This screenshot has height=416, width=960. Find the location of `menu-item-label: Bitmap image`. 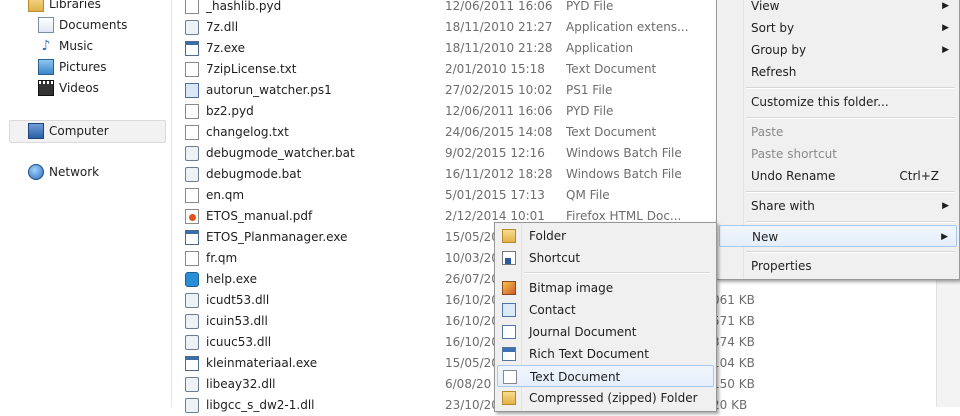

menu-item-label: Bitmap image is located at coordinates (571, 288).